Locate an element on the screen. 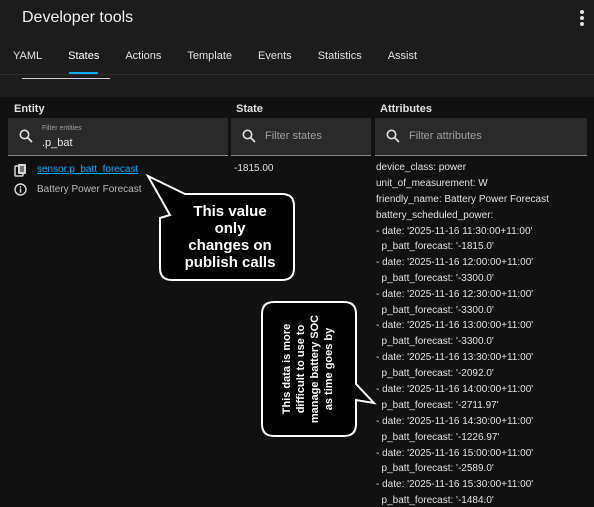  callout-side-line: manage battery SOC is located at coordinates (315, 369).